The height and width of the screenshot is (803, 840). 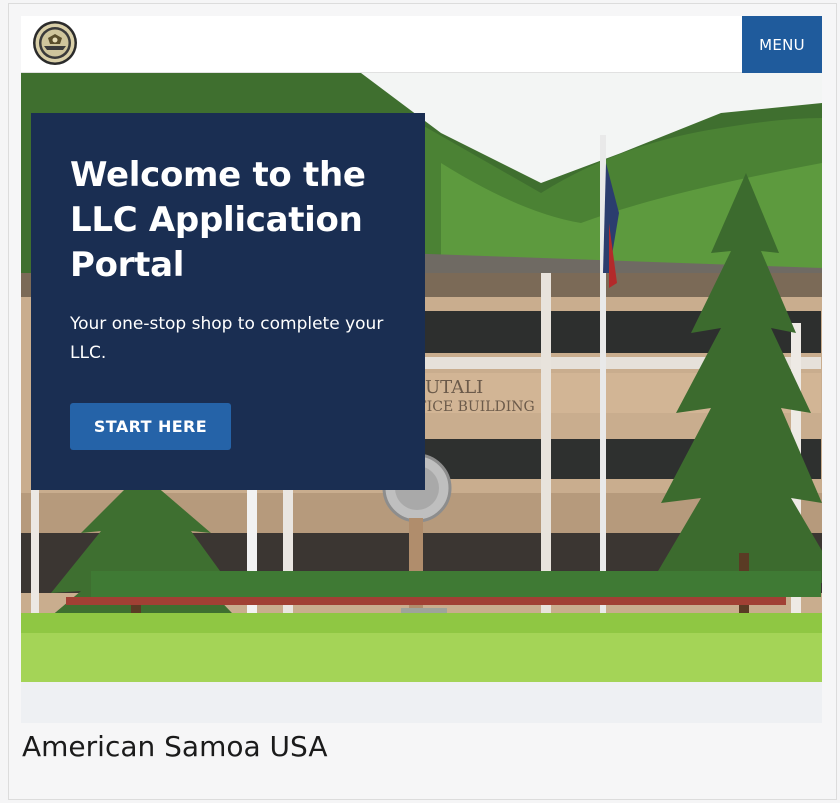 I want to click on start-here-button: START HERE, so click(x=150, y=426).